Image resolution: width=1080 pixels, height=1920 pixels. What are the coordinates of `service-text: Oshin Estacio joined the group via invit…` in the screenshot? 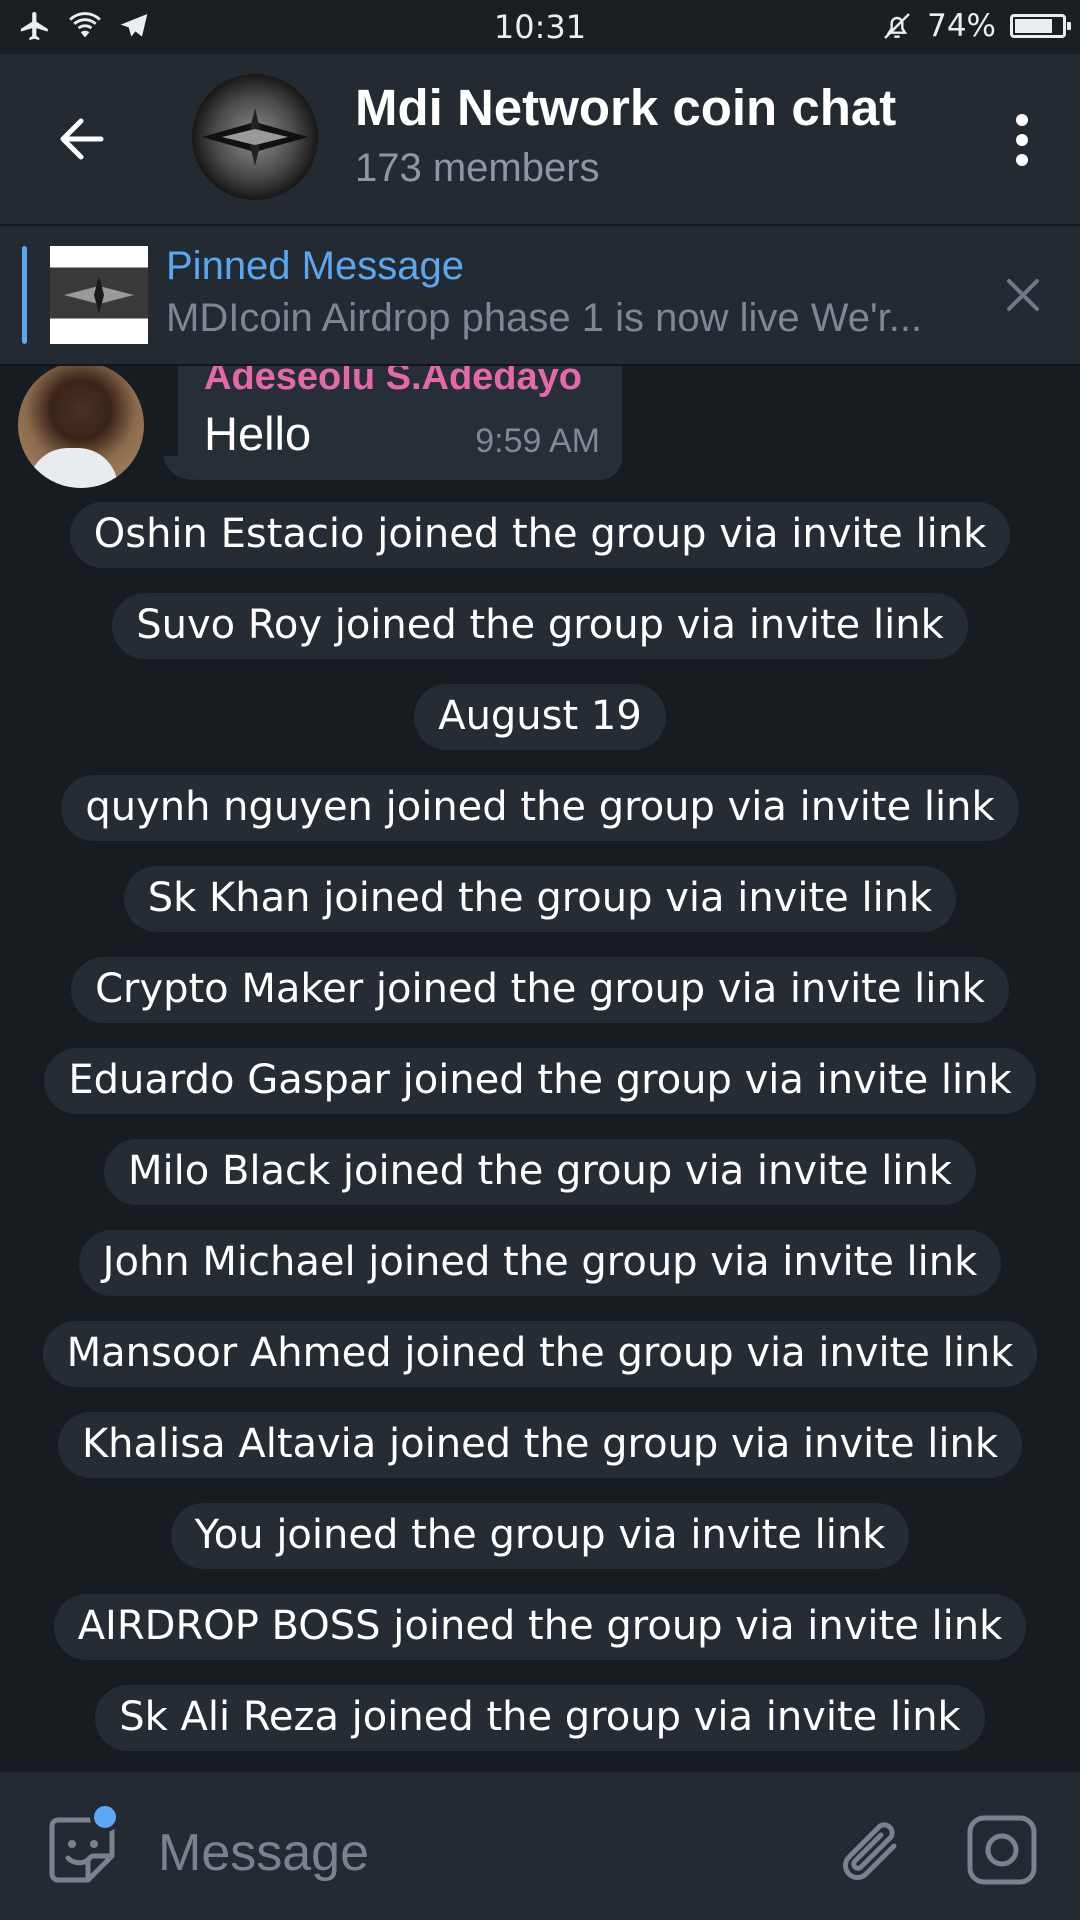 It's located at (540, 535).